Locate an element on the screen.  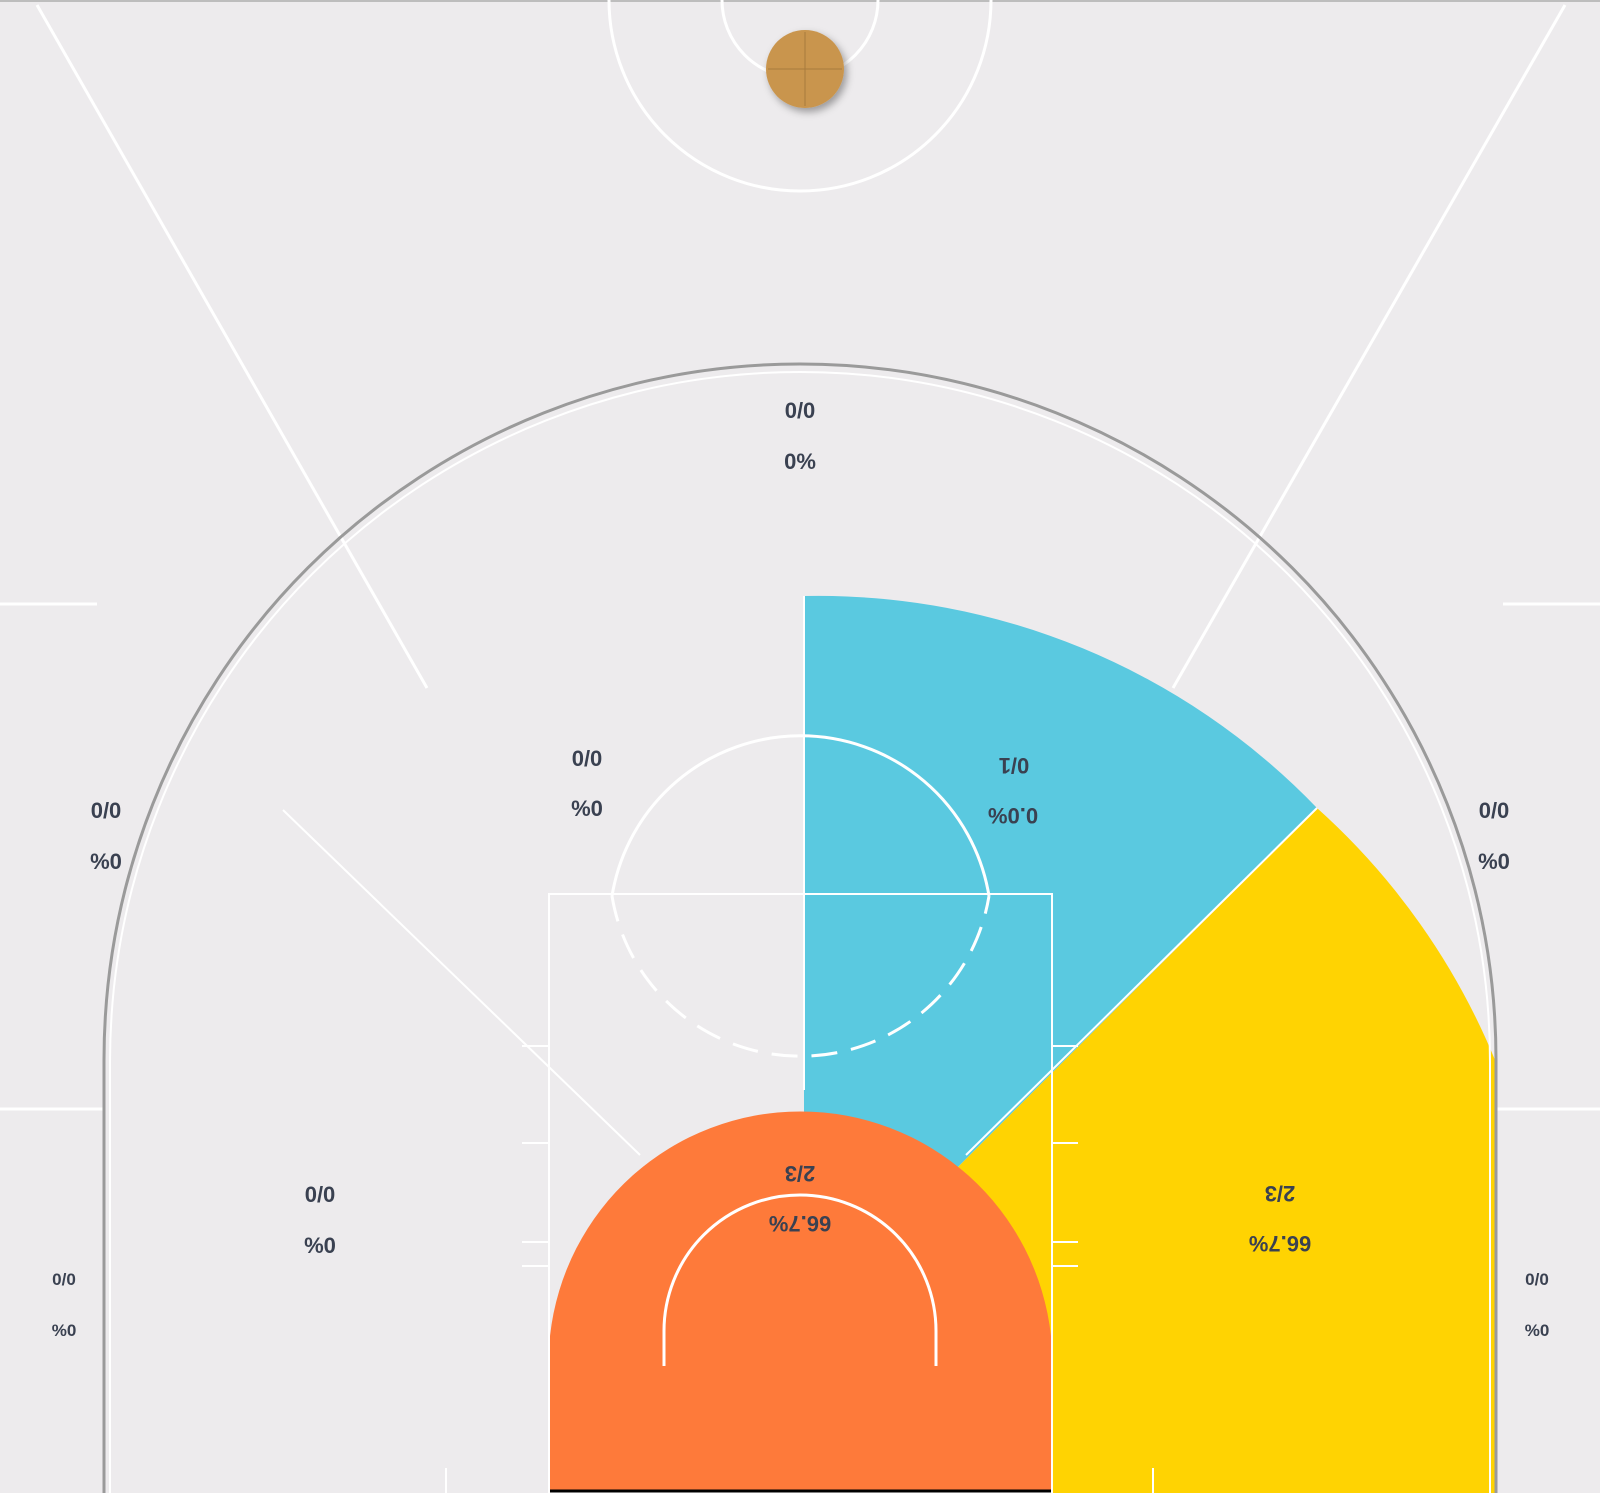
percent-text: 0% is located at coordinates (800, 461).